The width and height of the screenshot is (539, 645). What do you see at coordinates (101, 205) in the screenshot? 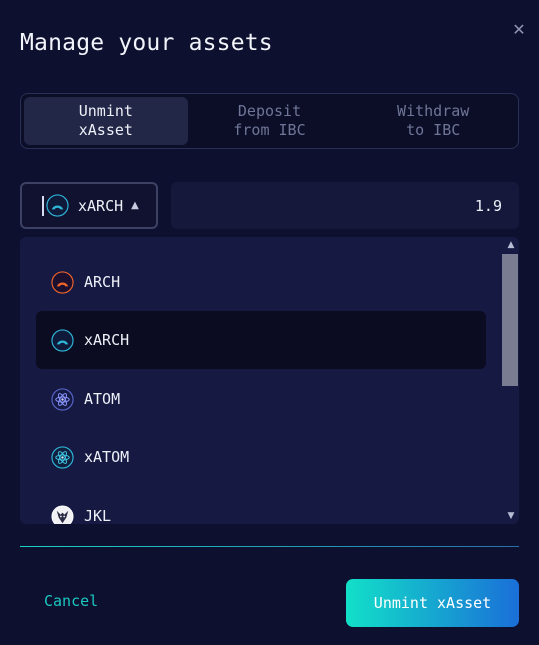
I see `selected-asset-label: xARCH` at bounding box center [101, 205].